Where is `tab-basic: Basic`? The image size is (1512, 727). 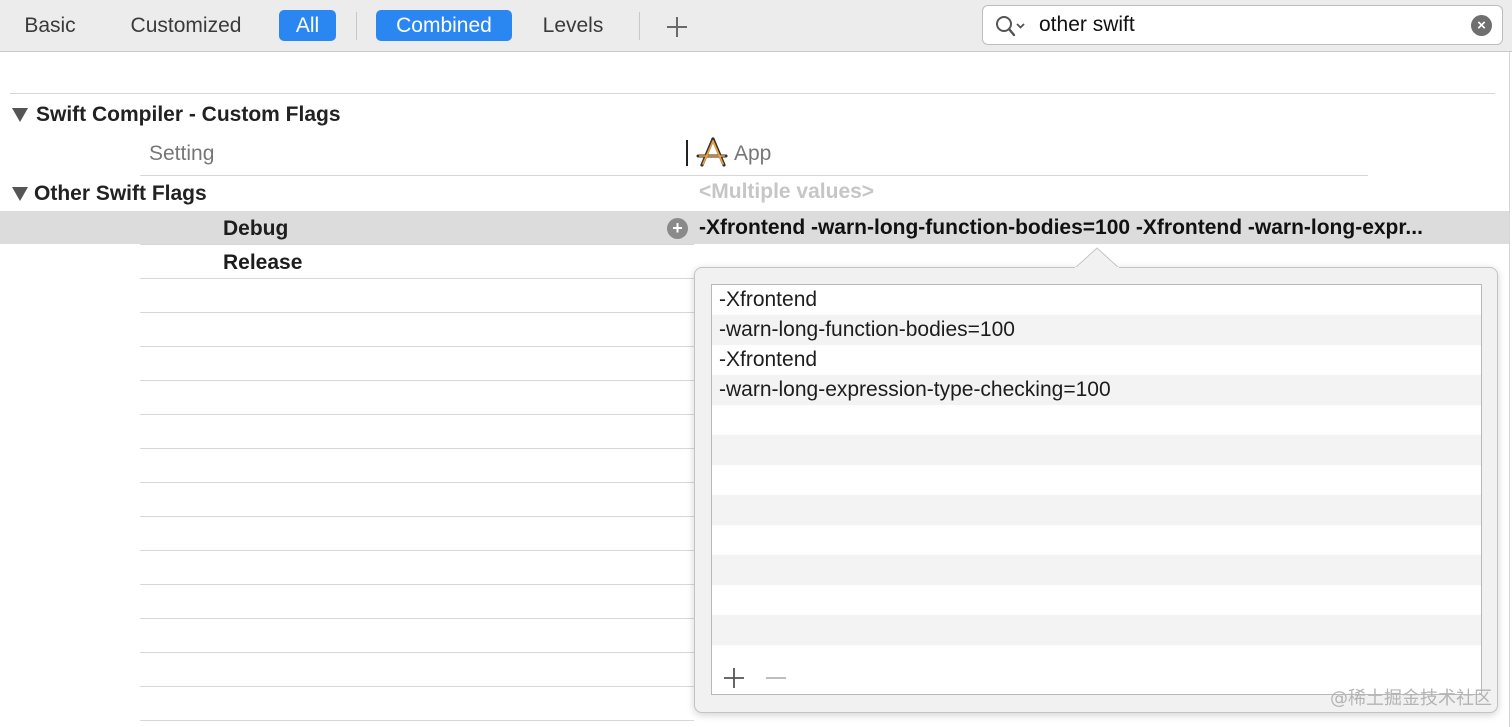
tab-basic: Basic is located at coordinates (50, 25).